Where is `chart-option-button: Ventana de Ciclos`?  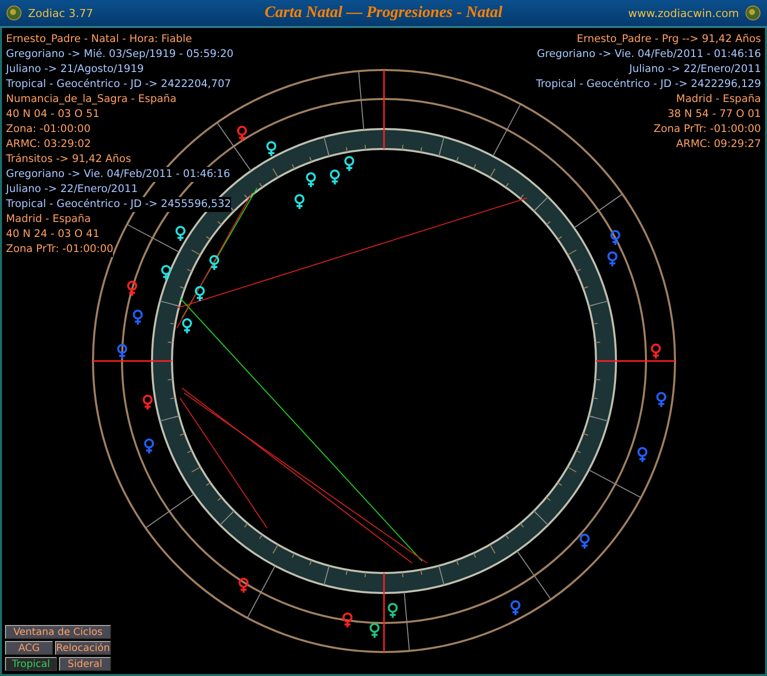 chart-option-button: Ventana de Ciclos is located at coordinates (58, 632).